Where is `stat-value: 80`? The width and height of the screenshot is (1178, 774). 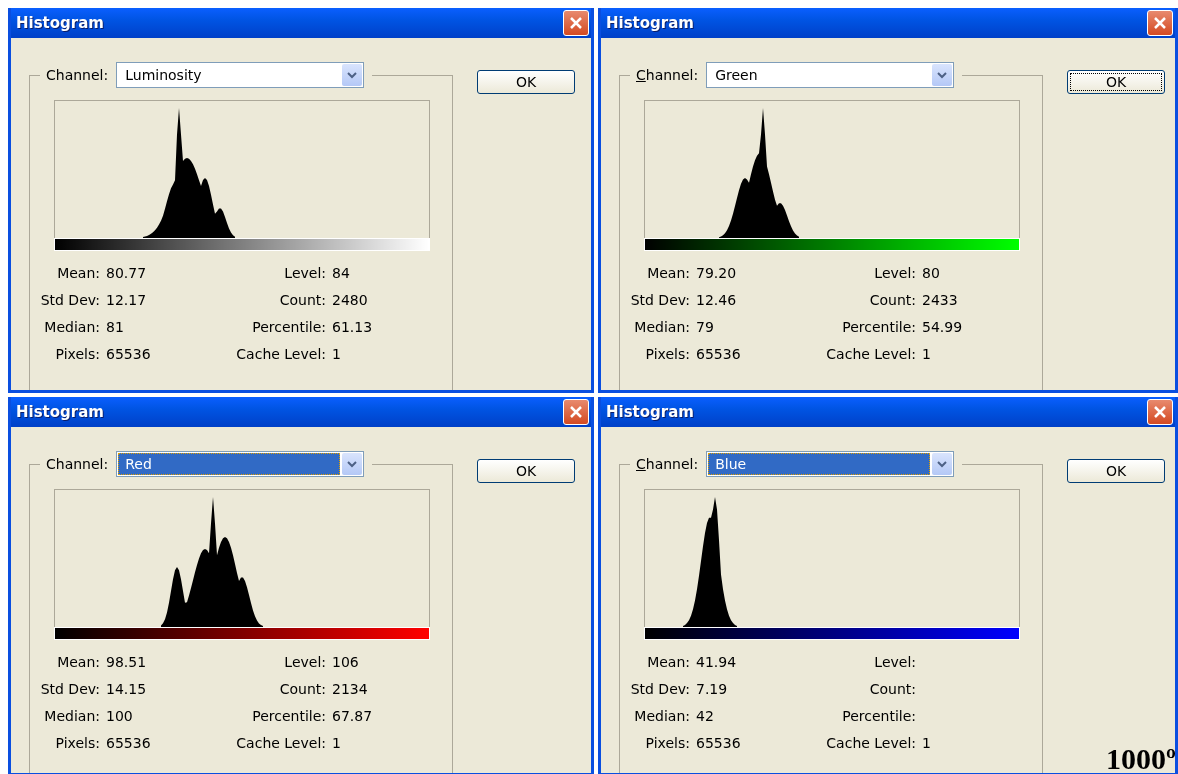
stat-value: 80 is located at coordinates (931, 274).